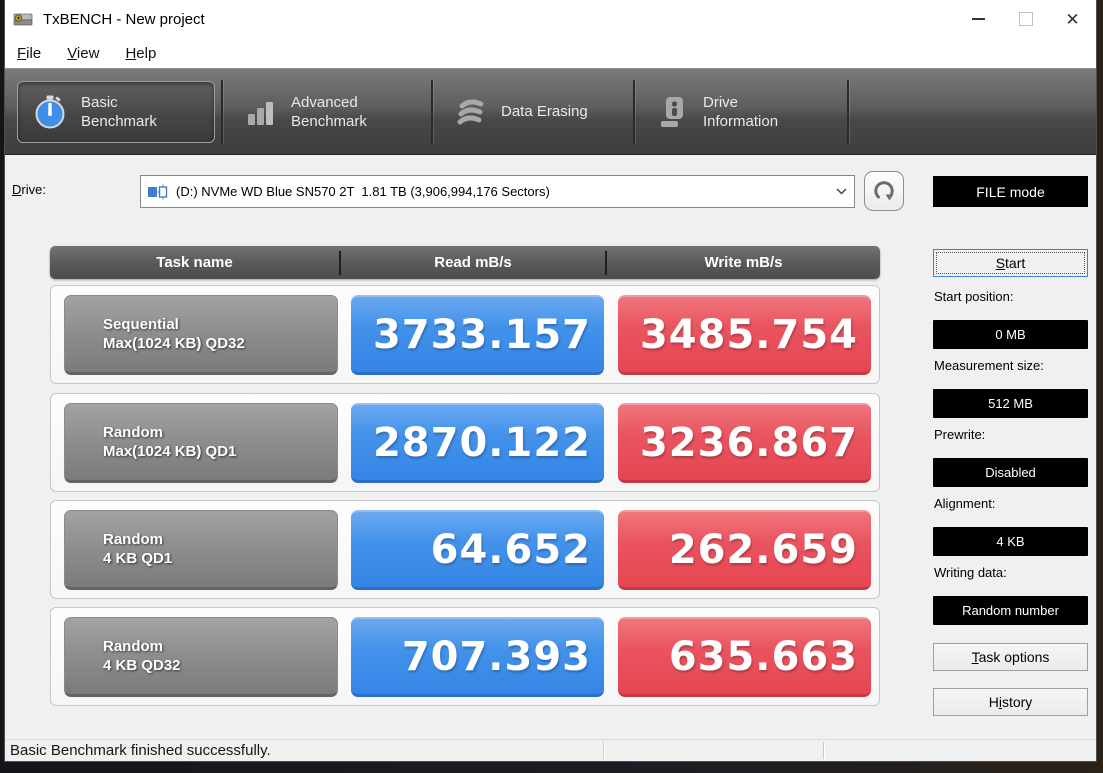 The image size is (1103, 773). I want to click on column-header-task-name: Task name, so click(194, 262).